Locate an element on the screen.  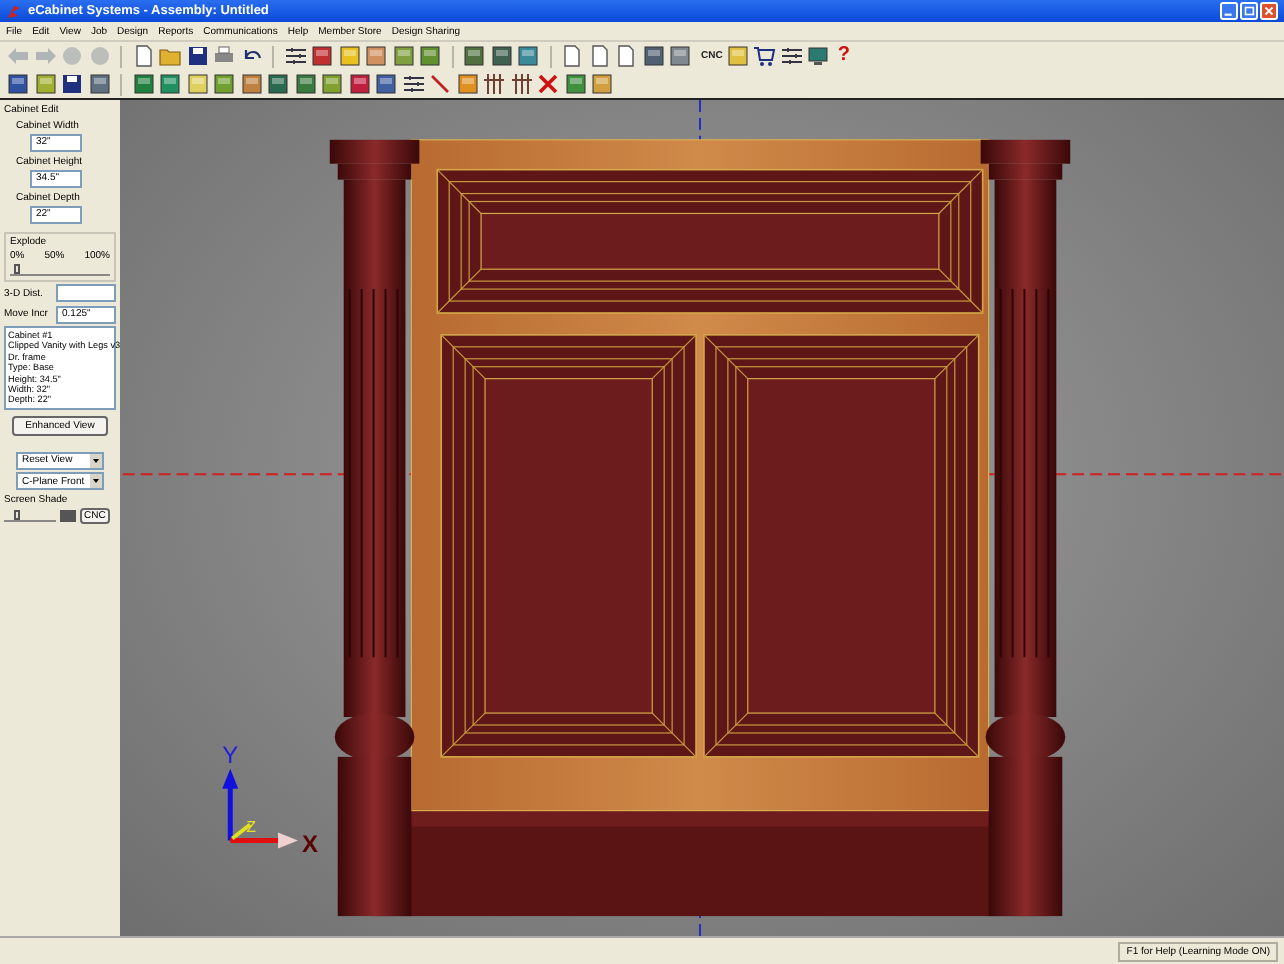
restore-icon is located at coordinates (1249, 11).